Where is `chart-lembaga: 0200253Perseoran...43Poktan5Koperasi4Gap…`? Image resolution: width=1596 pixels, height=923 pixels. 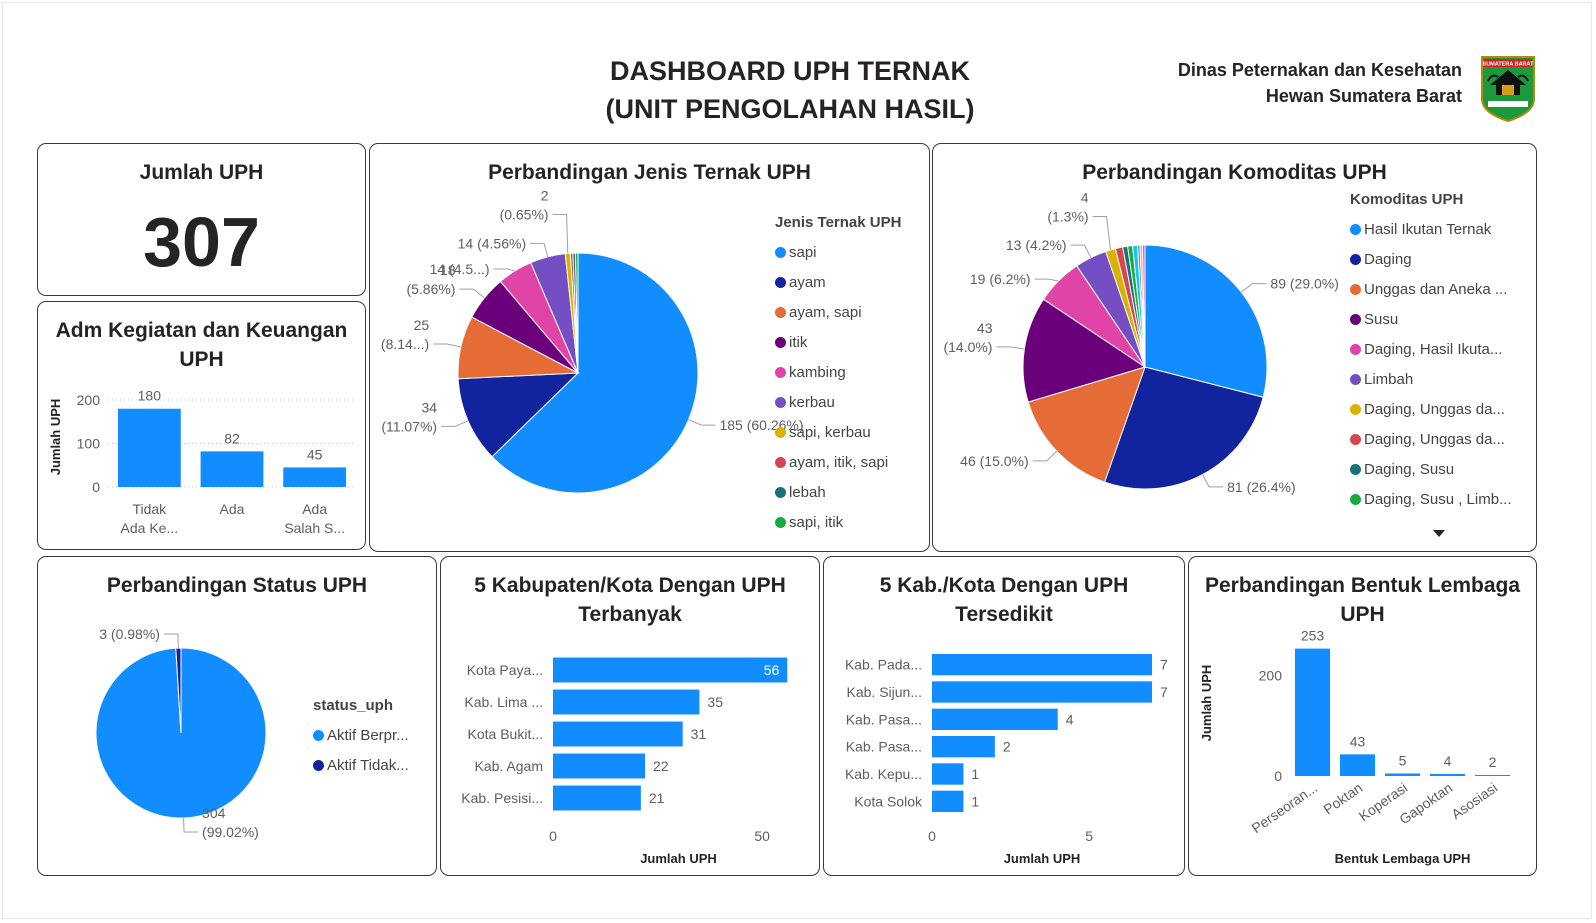 chart-lembaga: 0200253Perseoran...43Poktan5Koperasi4Gap… is located at coordinates (1355, 747).